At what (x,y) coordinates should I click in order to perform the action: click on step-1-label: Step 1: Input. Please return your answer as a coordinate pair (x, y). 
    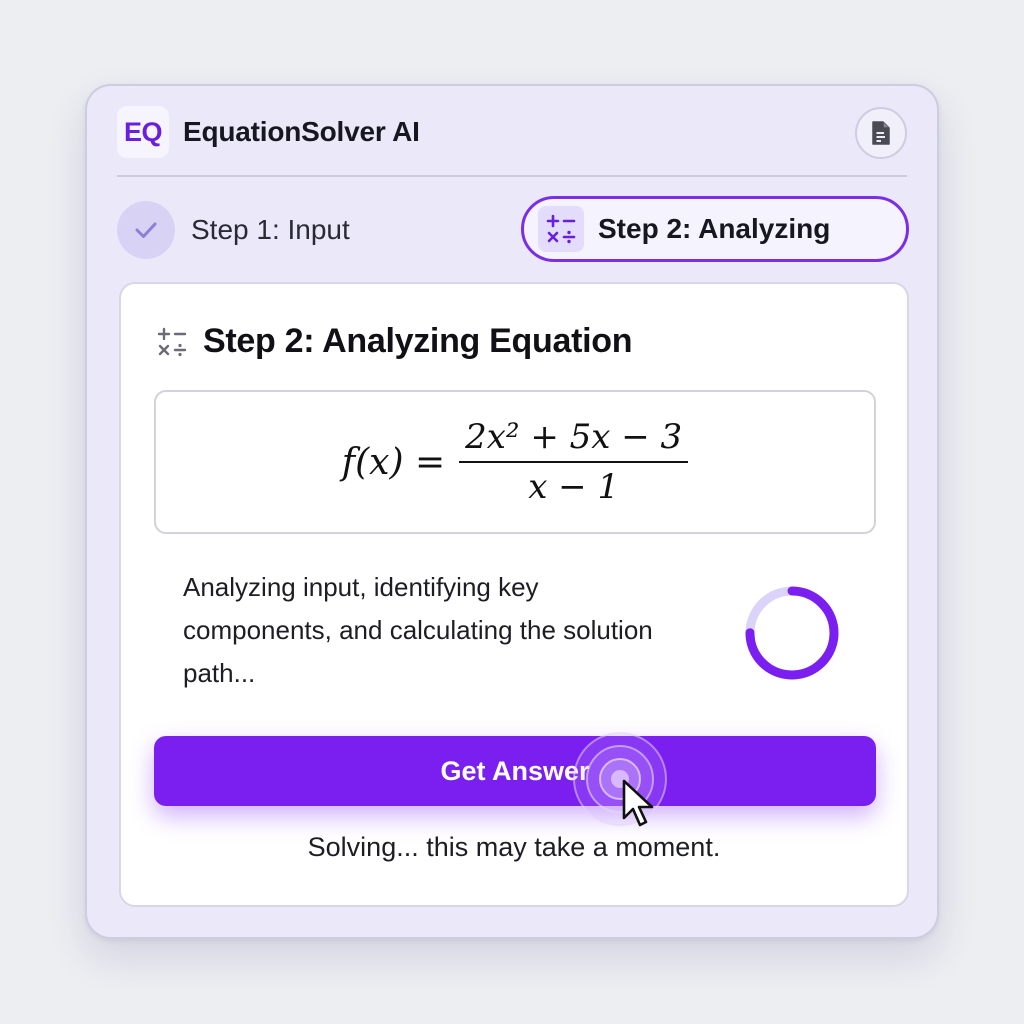
    Looking at the image, I should click on (270, 229).